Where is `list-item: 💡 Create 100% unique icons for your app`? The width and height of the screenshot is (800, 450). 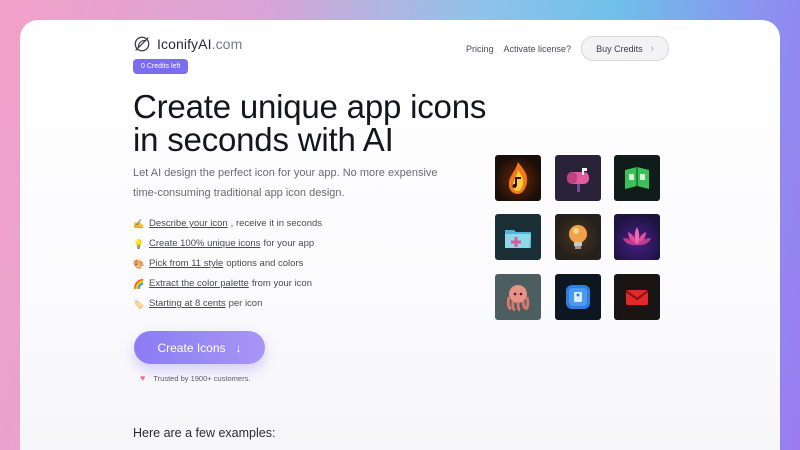 list-item: 💡 Create 100% unique icons for your app is located at coordinates (227, 244).